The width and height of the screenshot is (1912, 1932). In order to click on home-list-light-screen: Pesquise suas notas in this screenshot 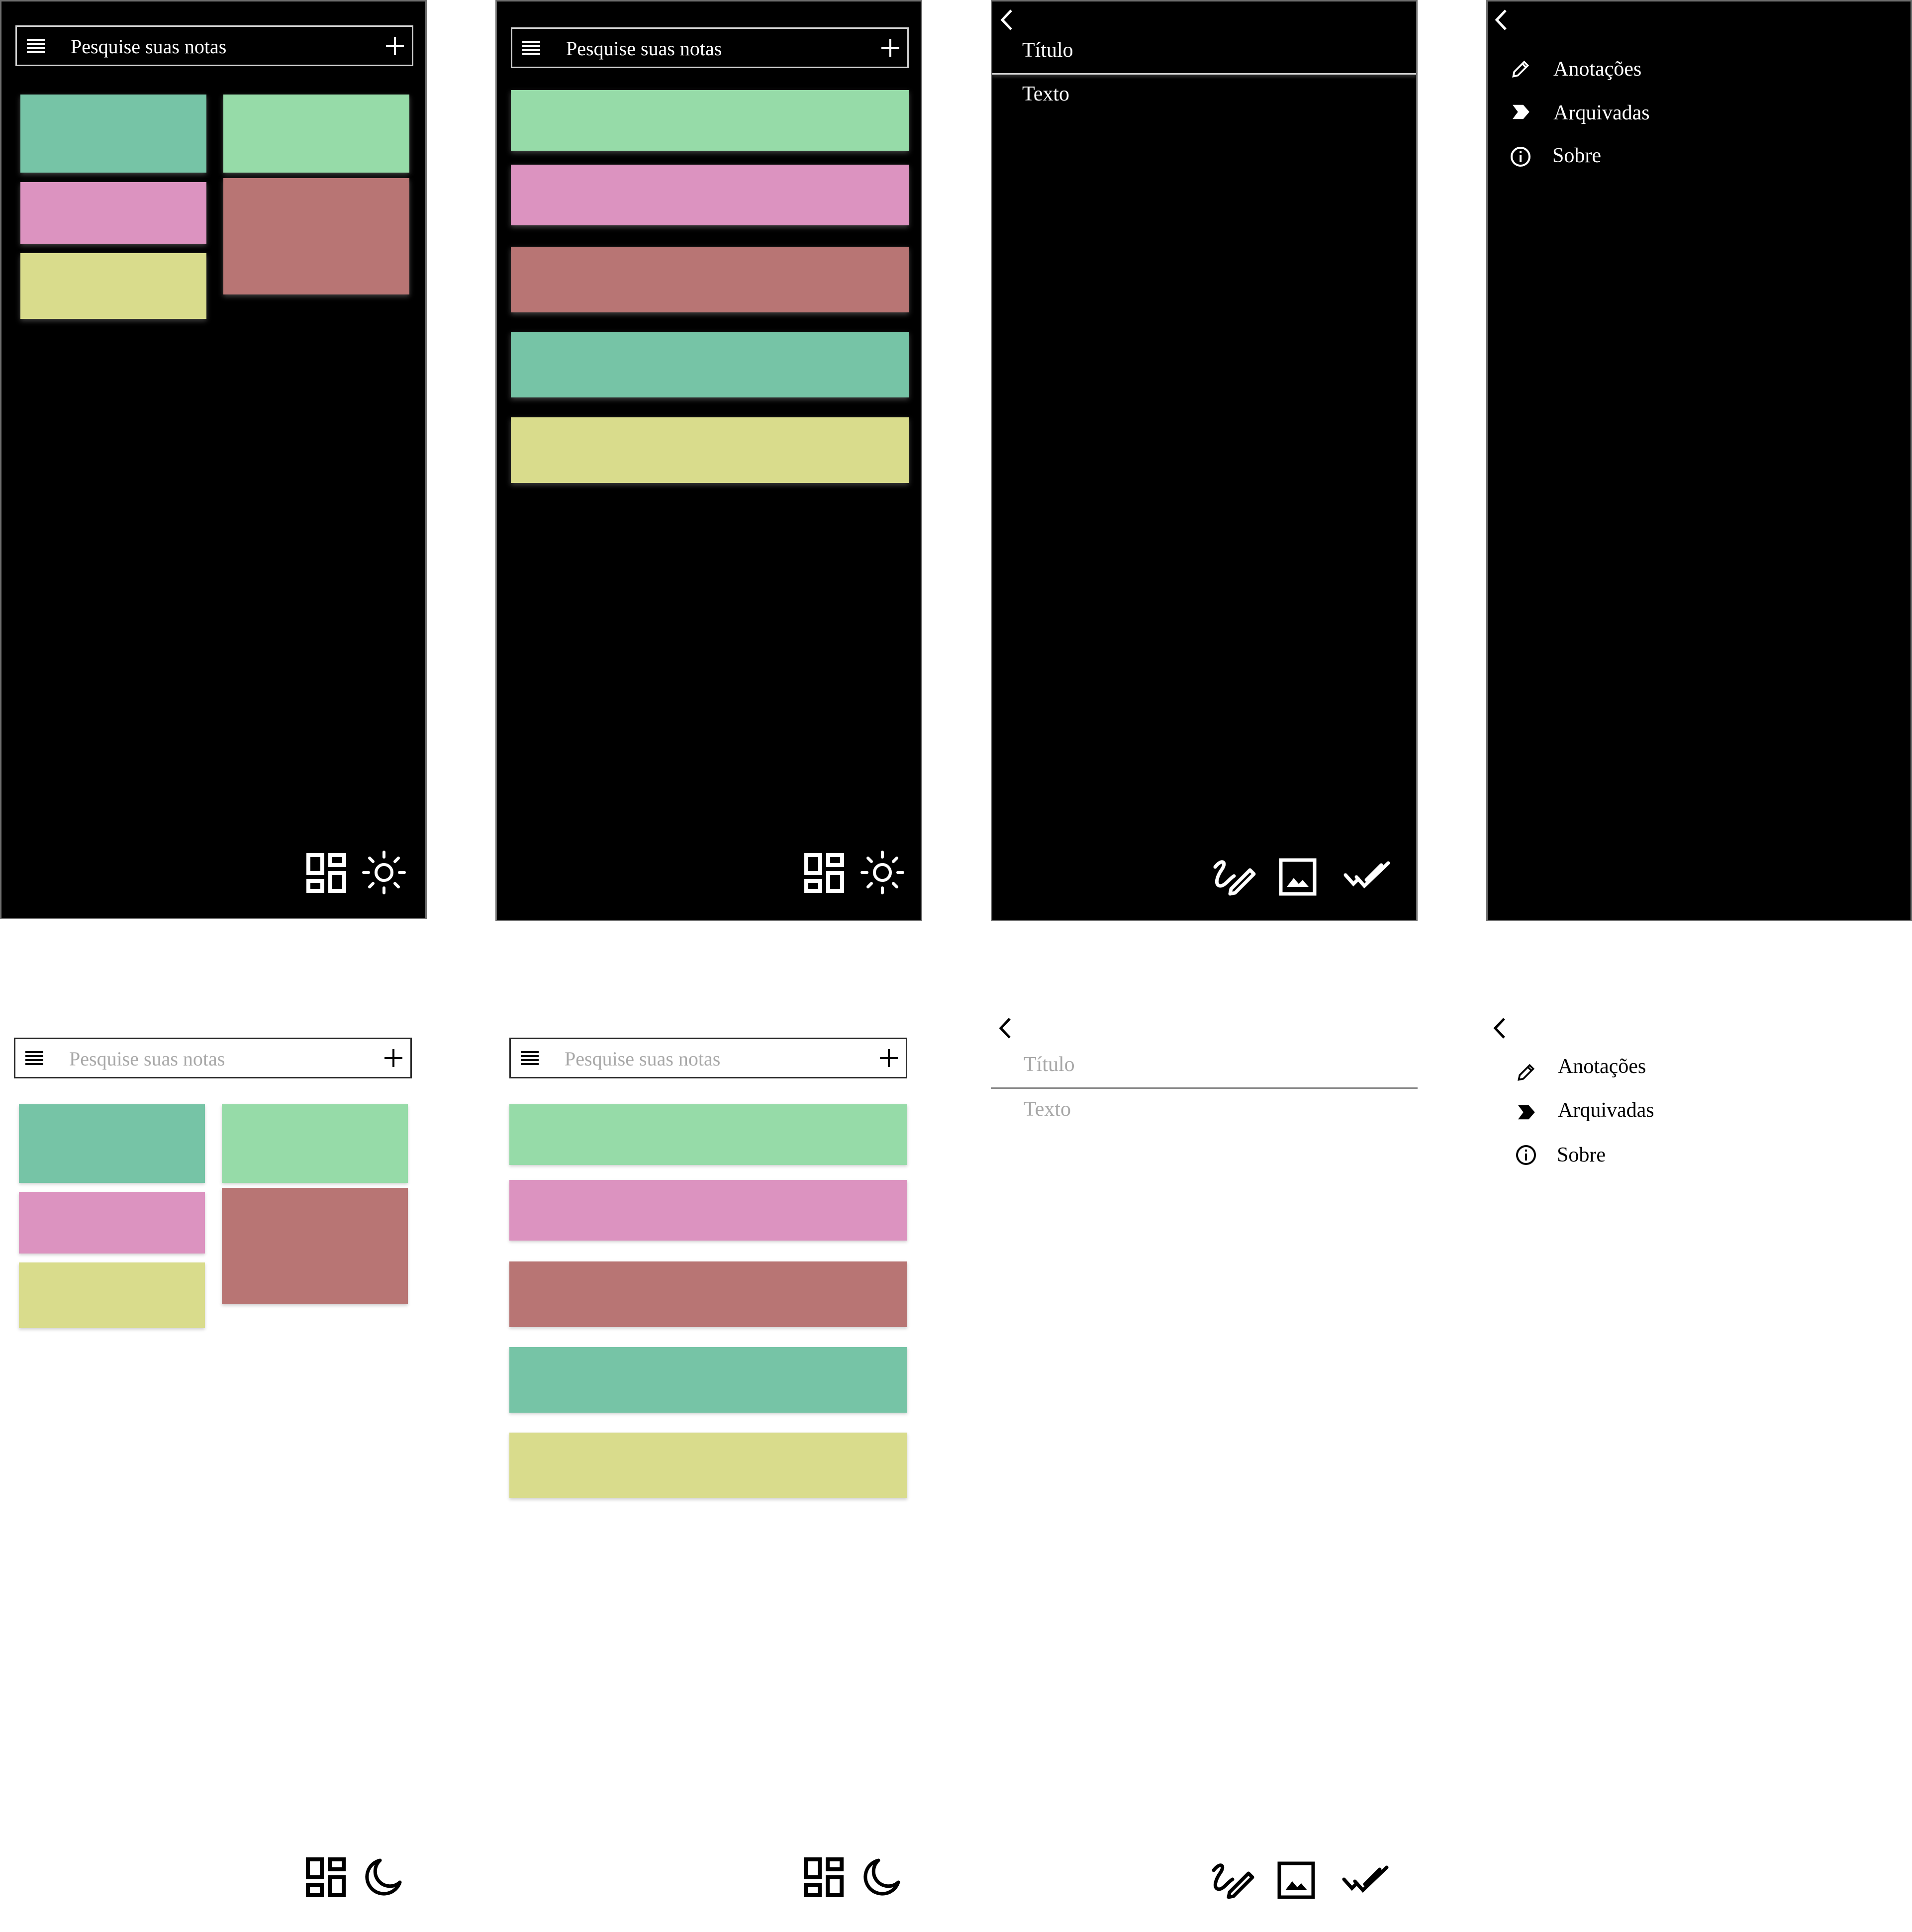, I will do `click(708, 1471)`.